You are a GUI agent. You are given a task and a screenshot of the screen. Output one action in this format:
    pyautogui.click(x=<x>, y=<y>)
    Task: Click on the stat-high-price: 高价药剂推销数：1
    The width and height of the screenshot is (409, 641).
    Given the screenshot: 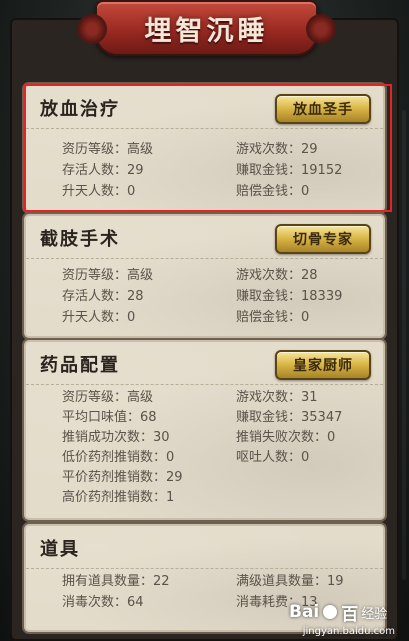 What is the action you would take?
    pyautogui.click(x=118, y=497)
    